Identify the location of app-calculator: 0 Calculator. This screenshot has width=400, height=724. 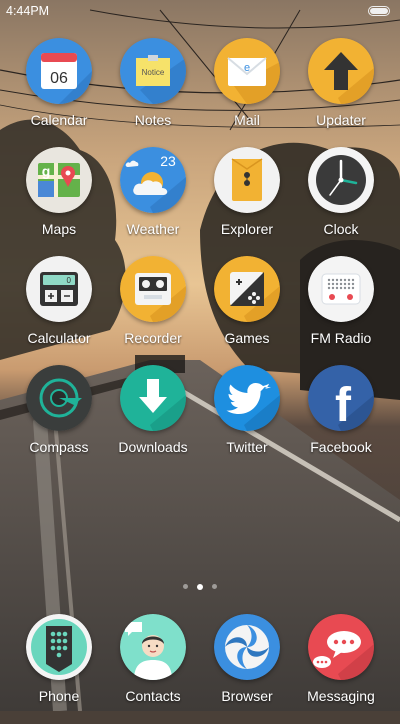
(59, 311).